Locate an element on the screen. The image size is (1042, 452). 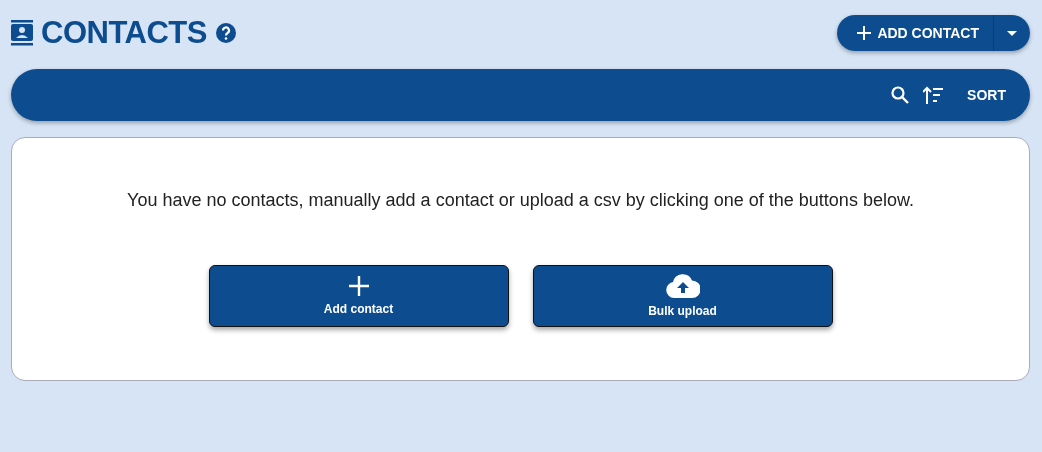
sort-icon is located at coordinates (933, 95).